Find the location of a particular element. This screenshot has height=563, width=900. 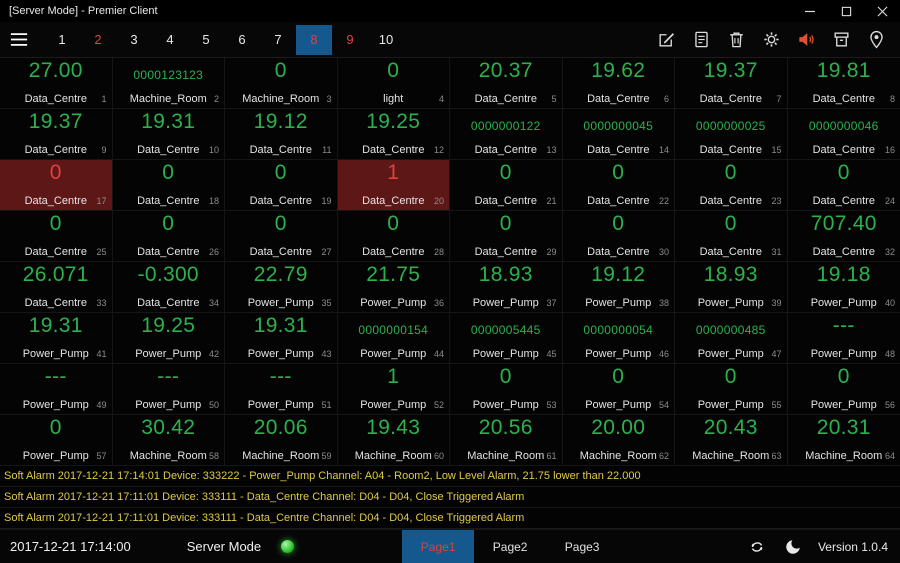

channel-tile: 19.62 Data_Centre 6 is located at coordinates (618, 83).